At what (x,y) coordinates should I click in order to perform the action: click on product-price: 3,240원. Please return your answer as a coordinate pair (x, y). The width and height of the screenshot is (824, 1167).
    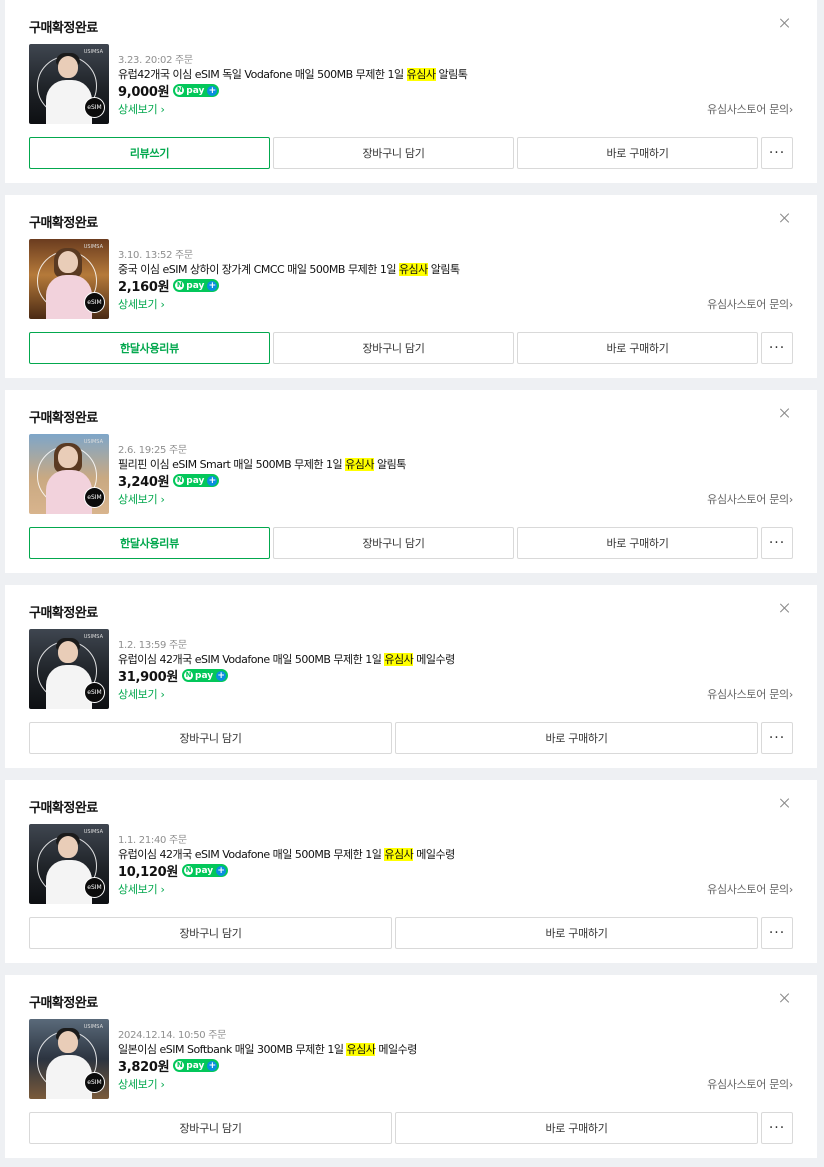
    Looking at the image, I should click on (144, 482).